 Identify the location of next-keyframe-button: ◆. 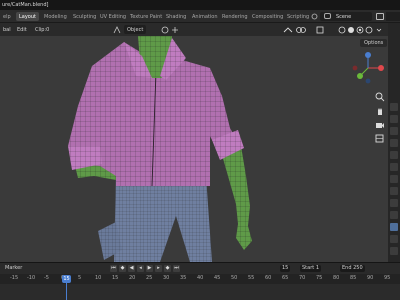
(167, 268).